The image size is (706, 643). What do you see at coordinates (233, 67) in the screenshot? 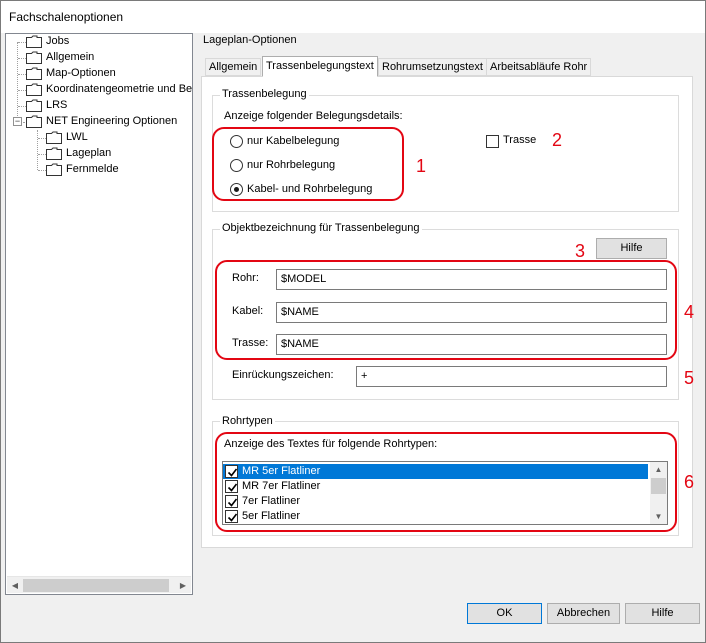
I see `tab-allgemein: Allgemein` at bounding box center [233, 67].